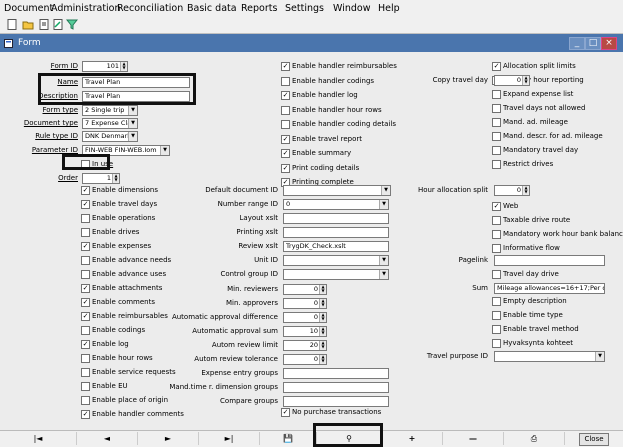 The image size is (623, 447). Describe the element at coordinates (85, 274) in the screenshot. I see `enable-advance-uses-checkbox` at that location.